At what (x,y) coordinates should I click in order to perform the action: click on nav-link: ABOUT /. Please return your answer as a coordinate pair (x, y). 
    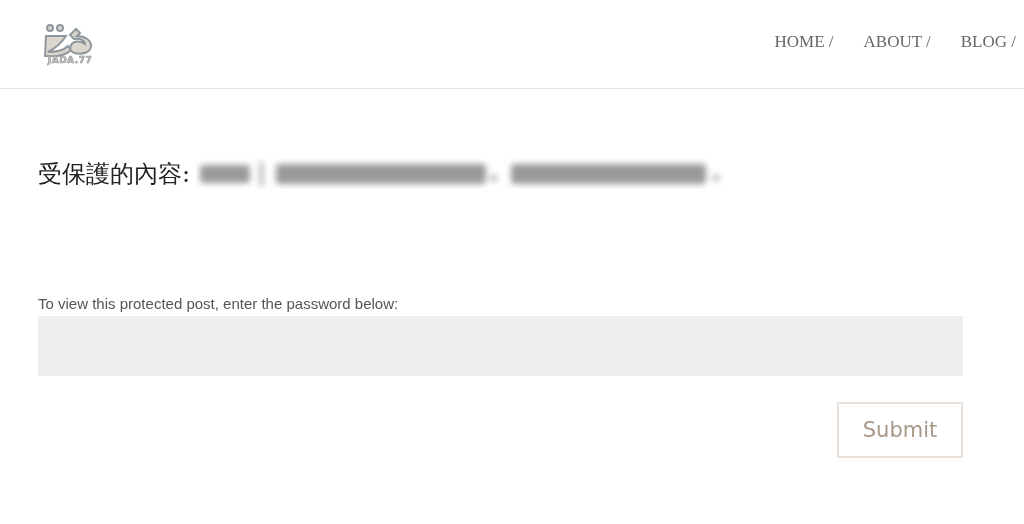
    Looking at the image, I should click on (897, 42).